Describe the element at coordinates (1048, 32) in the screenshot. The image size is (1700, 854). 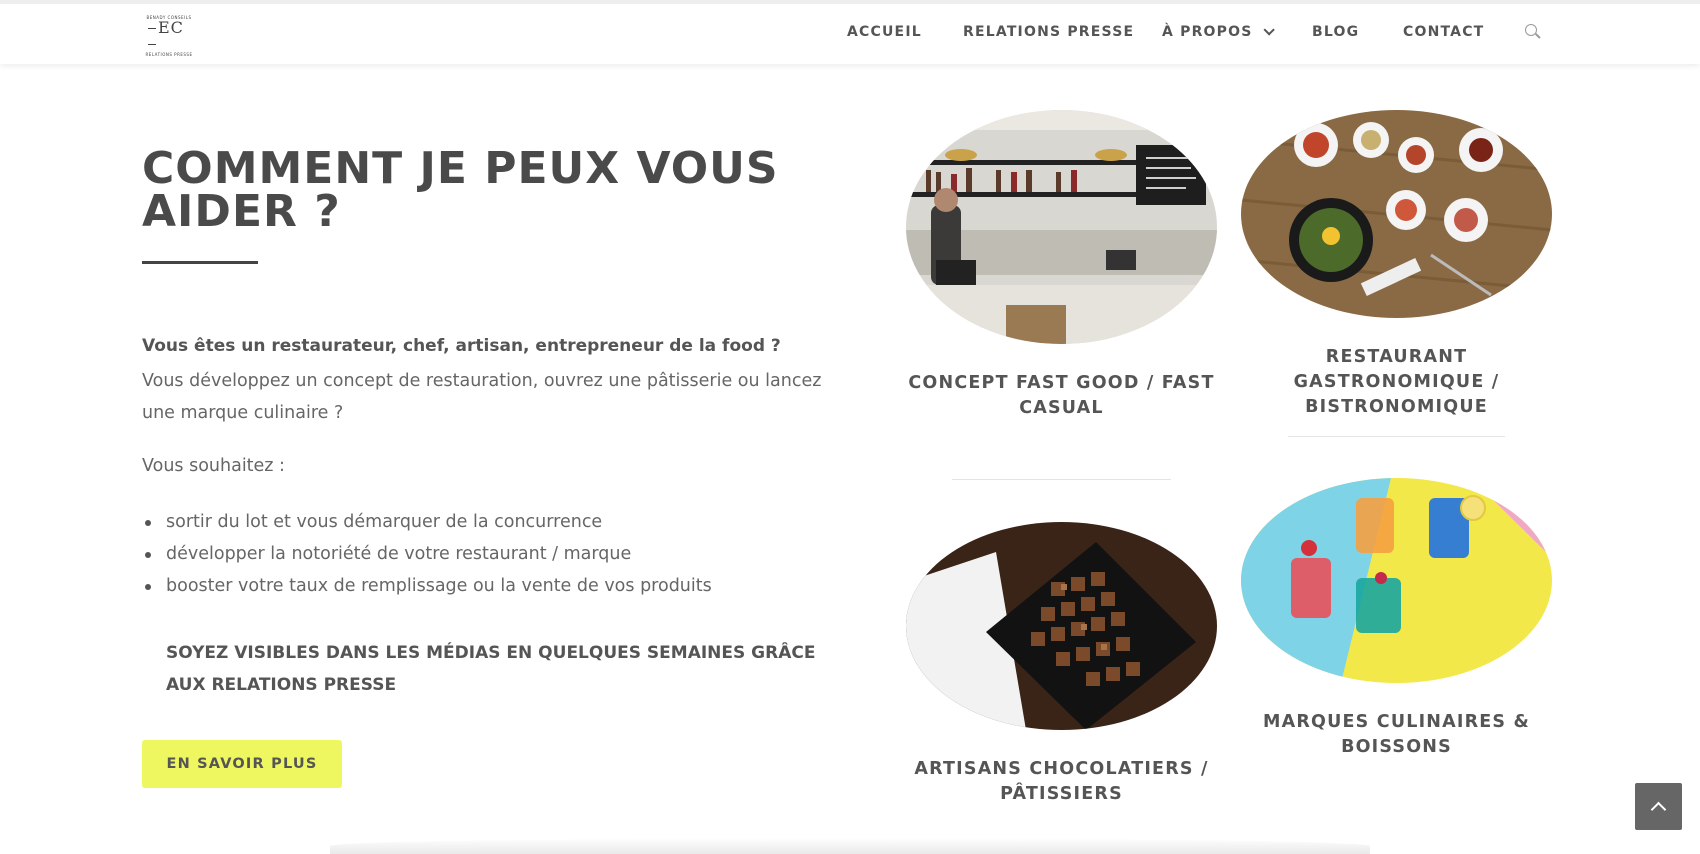
I see `nav-item-relations-presse: RELATIONS PRESSE` at that location.